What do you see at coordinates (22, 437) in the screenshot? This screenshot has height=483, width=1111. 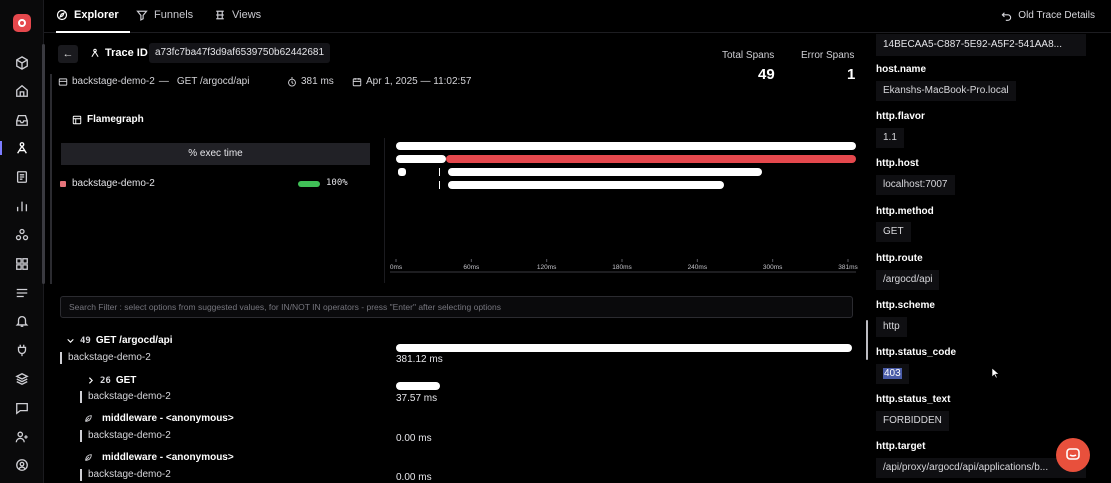 I see `user-plus-icon` at bounding box center [22, 437].